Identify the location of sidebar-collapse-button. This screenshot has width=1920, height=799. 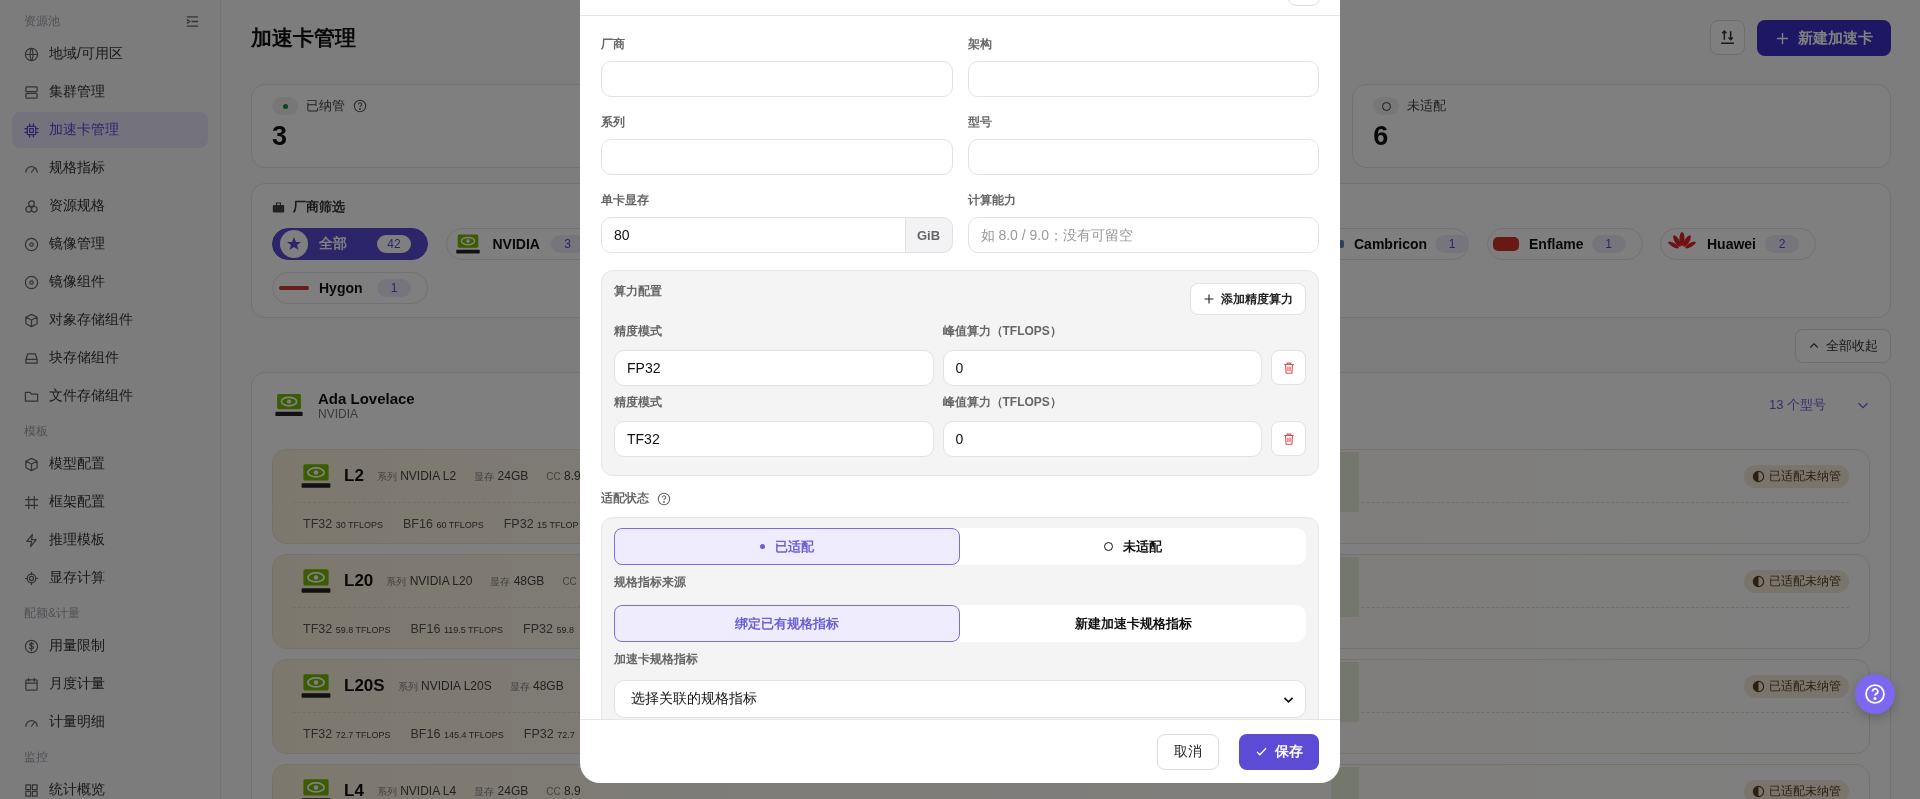
(192, 21).